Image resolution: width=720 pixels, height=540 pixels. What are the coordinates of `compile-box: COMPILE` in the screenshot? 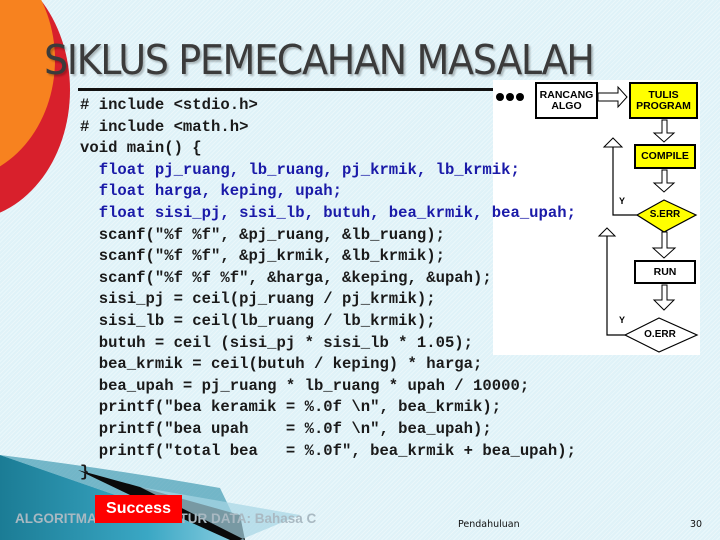 It's located at (665, 156).